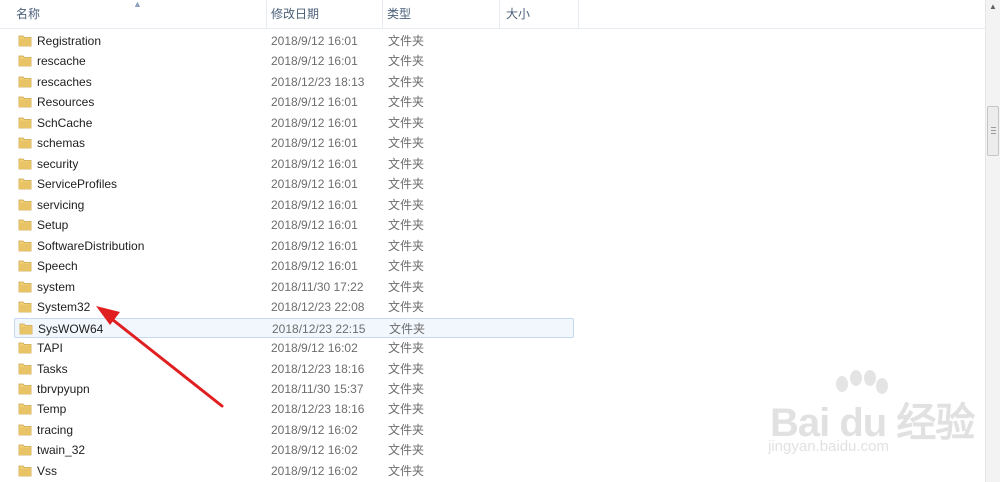  What do you see at coordinates (64, 307) in the screenshot?
I see `file-name: System32` at bounding box center [64, 307].